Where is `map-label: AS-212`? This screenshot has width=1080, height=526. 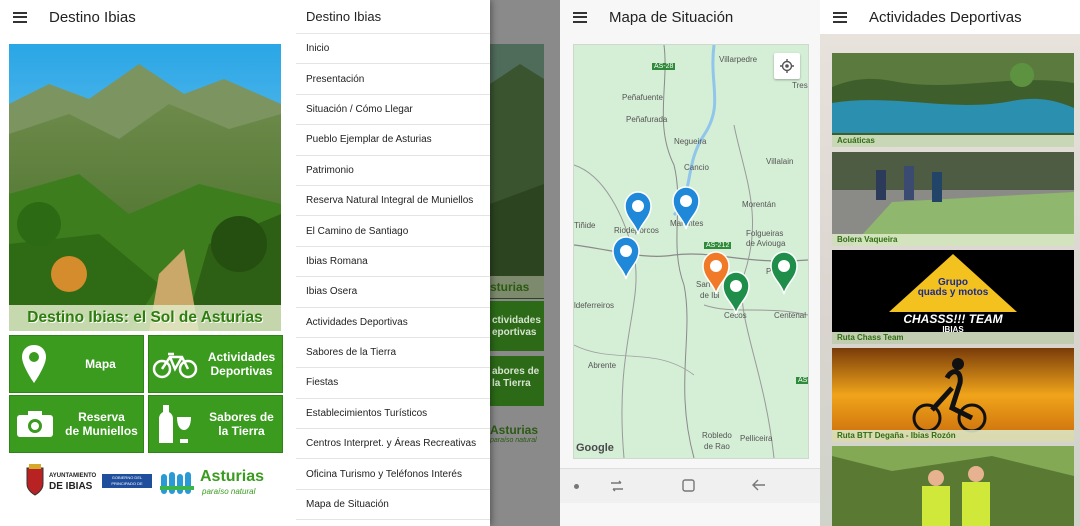 map-label: AS-212 is located at coordinates (718, 245).